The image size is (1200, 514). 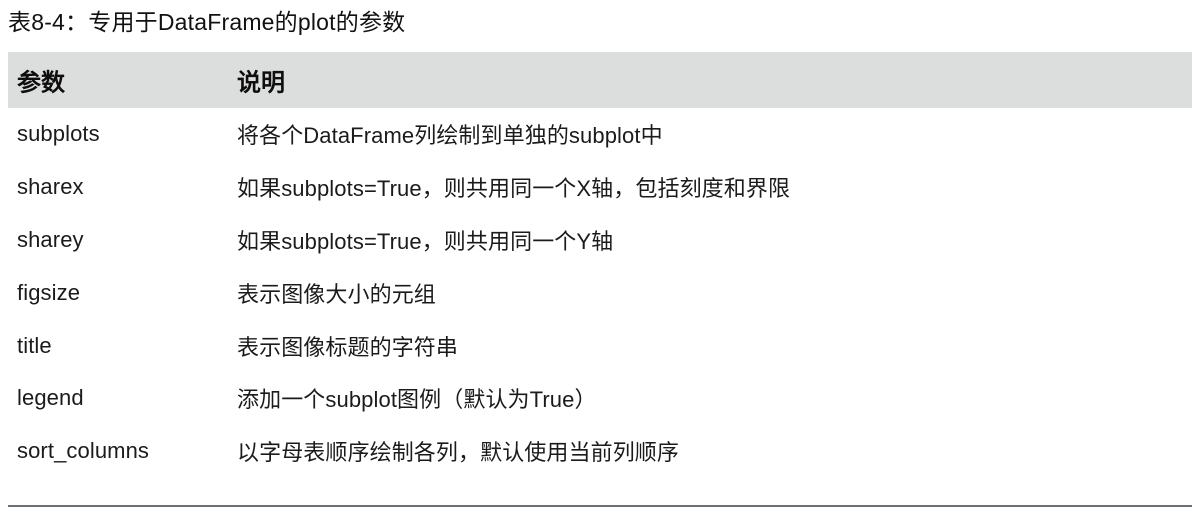 What do you see at coordinates (336, 294) in the screenshot?
I see `row-parameter-description: 表示图像大小的元组` at bounding box center [336, 294].